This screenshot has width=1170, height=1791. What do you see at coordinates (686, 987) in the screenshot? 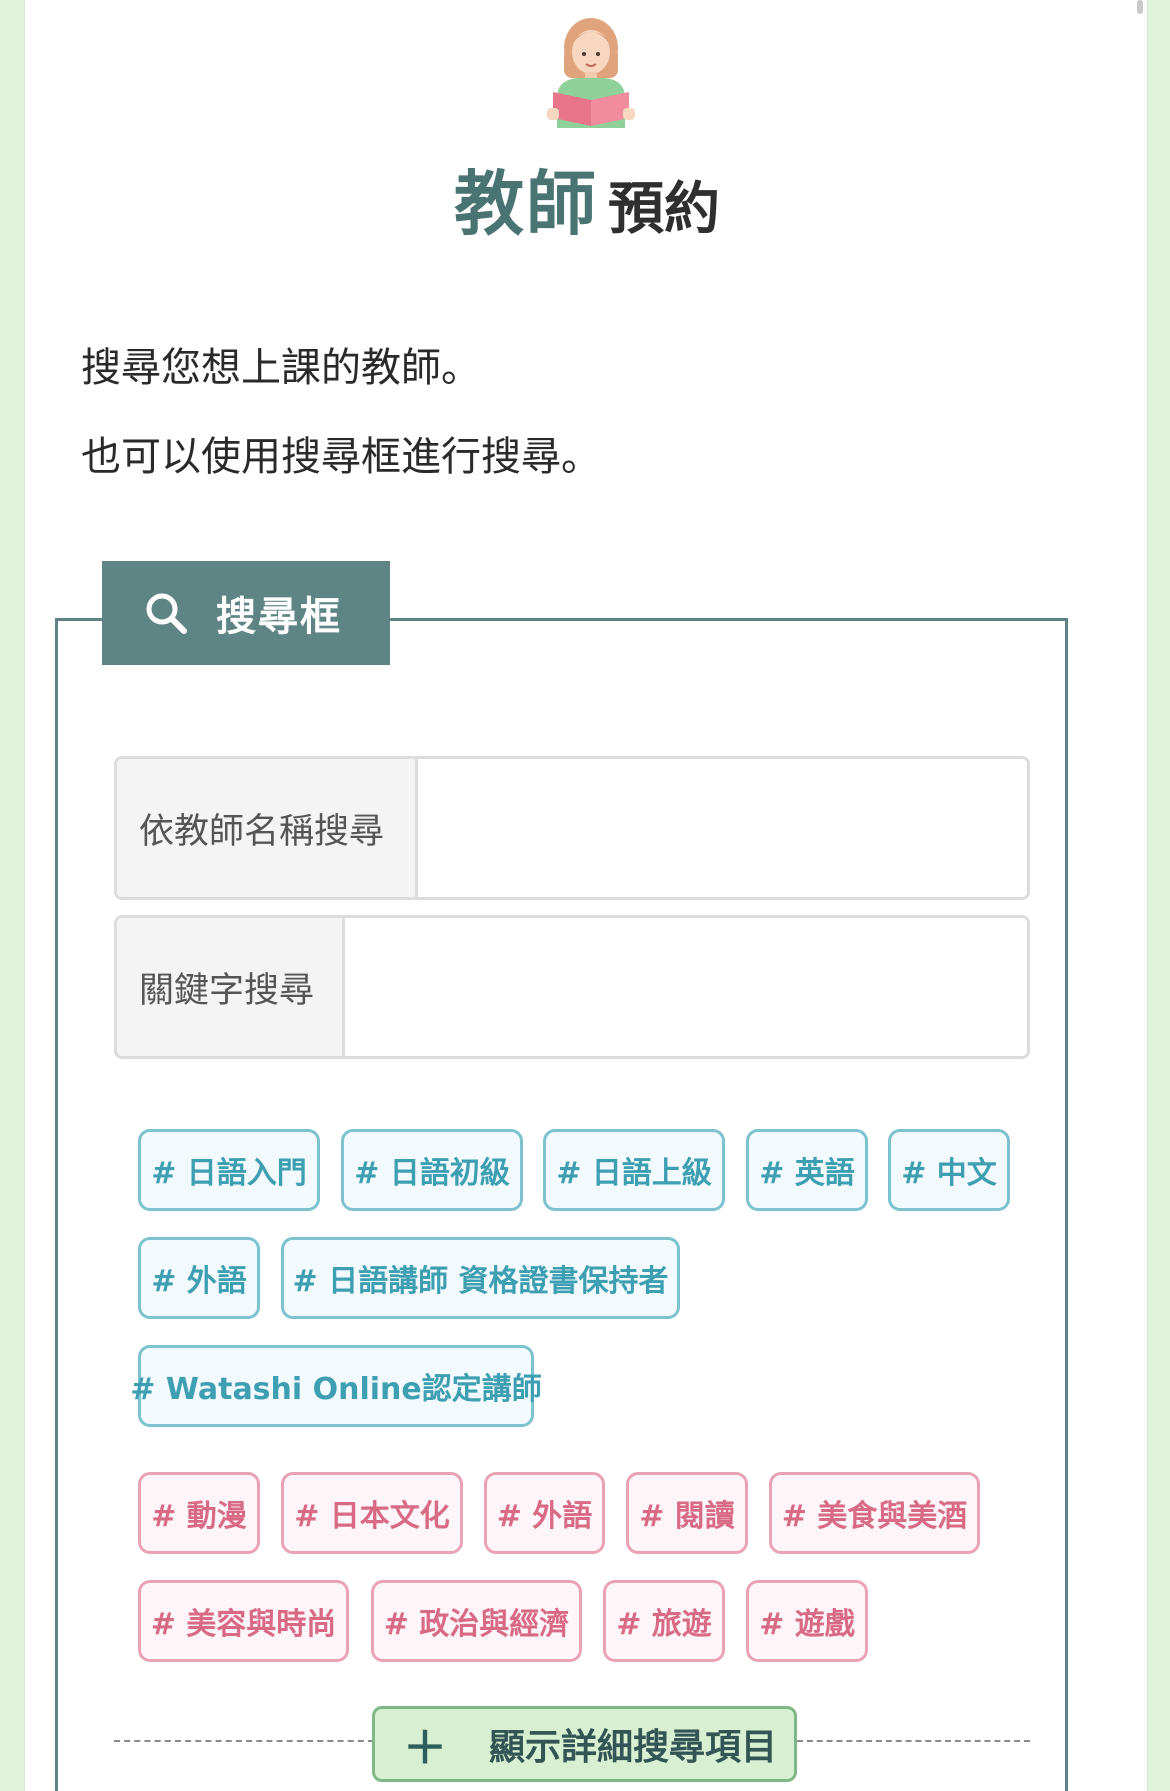
I see `keyword-input` at bounding box center [686, 987].